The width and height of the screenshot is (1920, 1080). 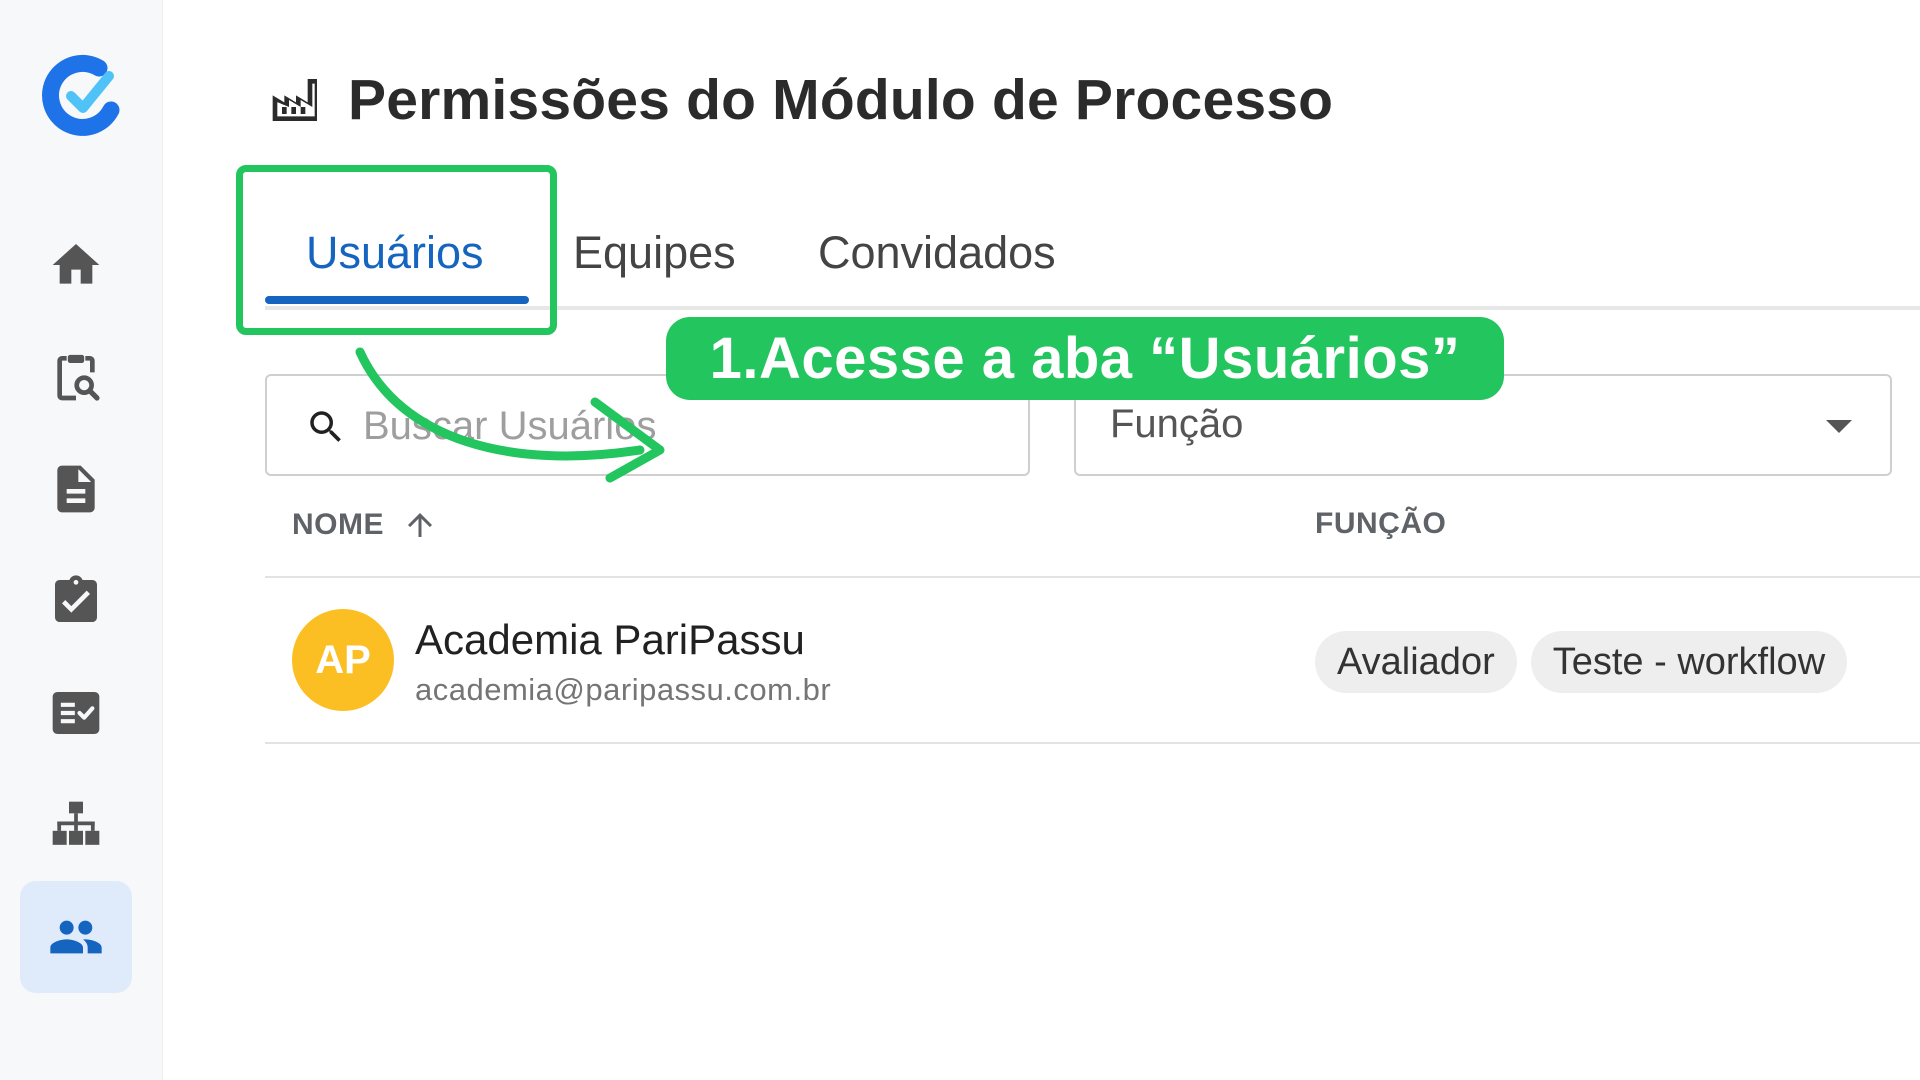 I want to click on sidebar-item-hierarchy, so click(x=76, y=825).